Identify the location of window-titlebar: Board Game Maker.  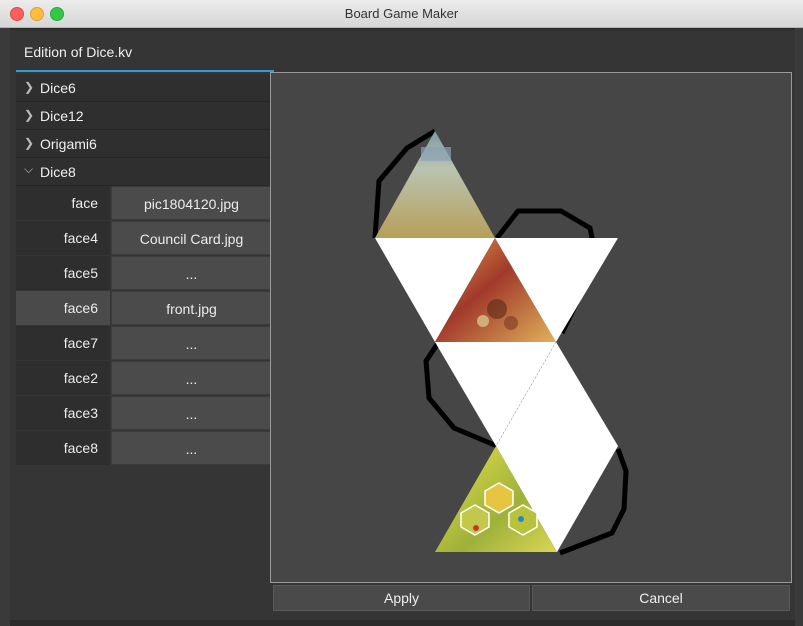
(401, 14).